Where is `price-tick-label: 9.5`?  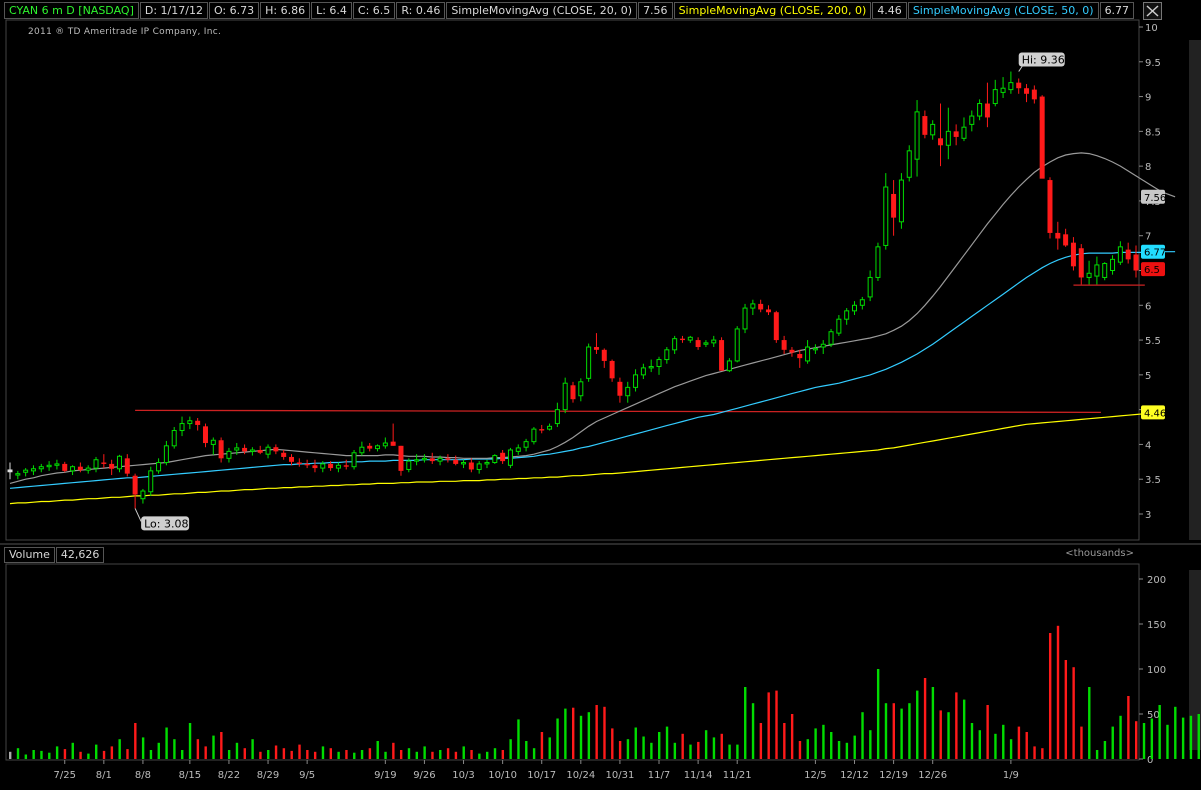
price-tick-label: 9.5 is located at coordinates (1153, 63).